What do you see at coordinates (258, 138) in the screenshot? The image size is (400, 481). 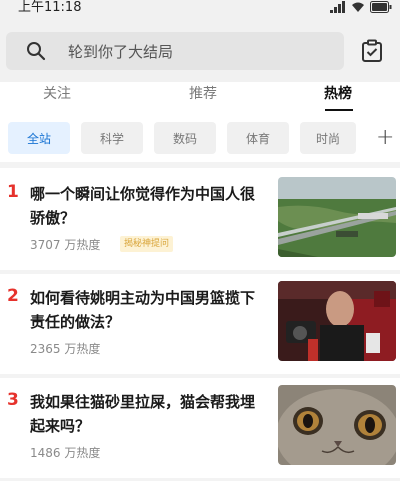 I see `chip-sports: 体育` at bounding box center [258, 138].